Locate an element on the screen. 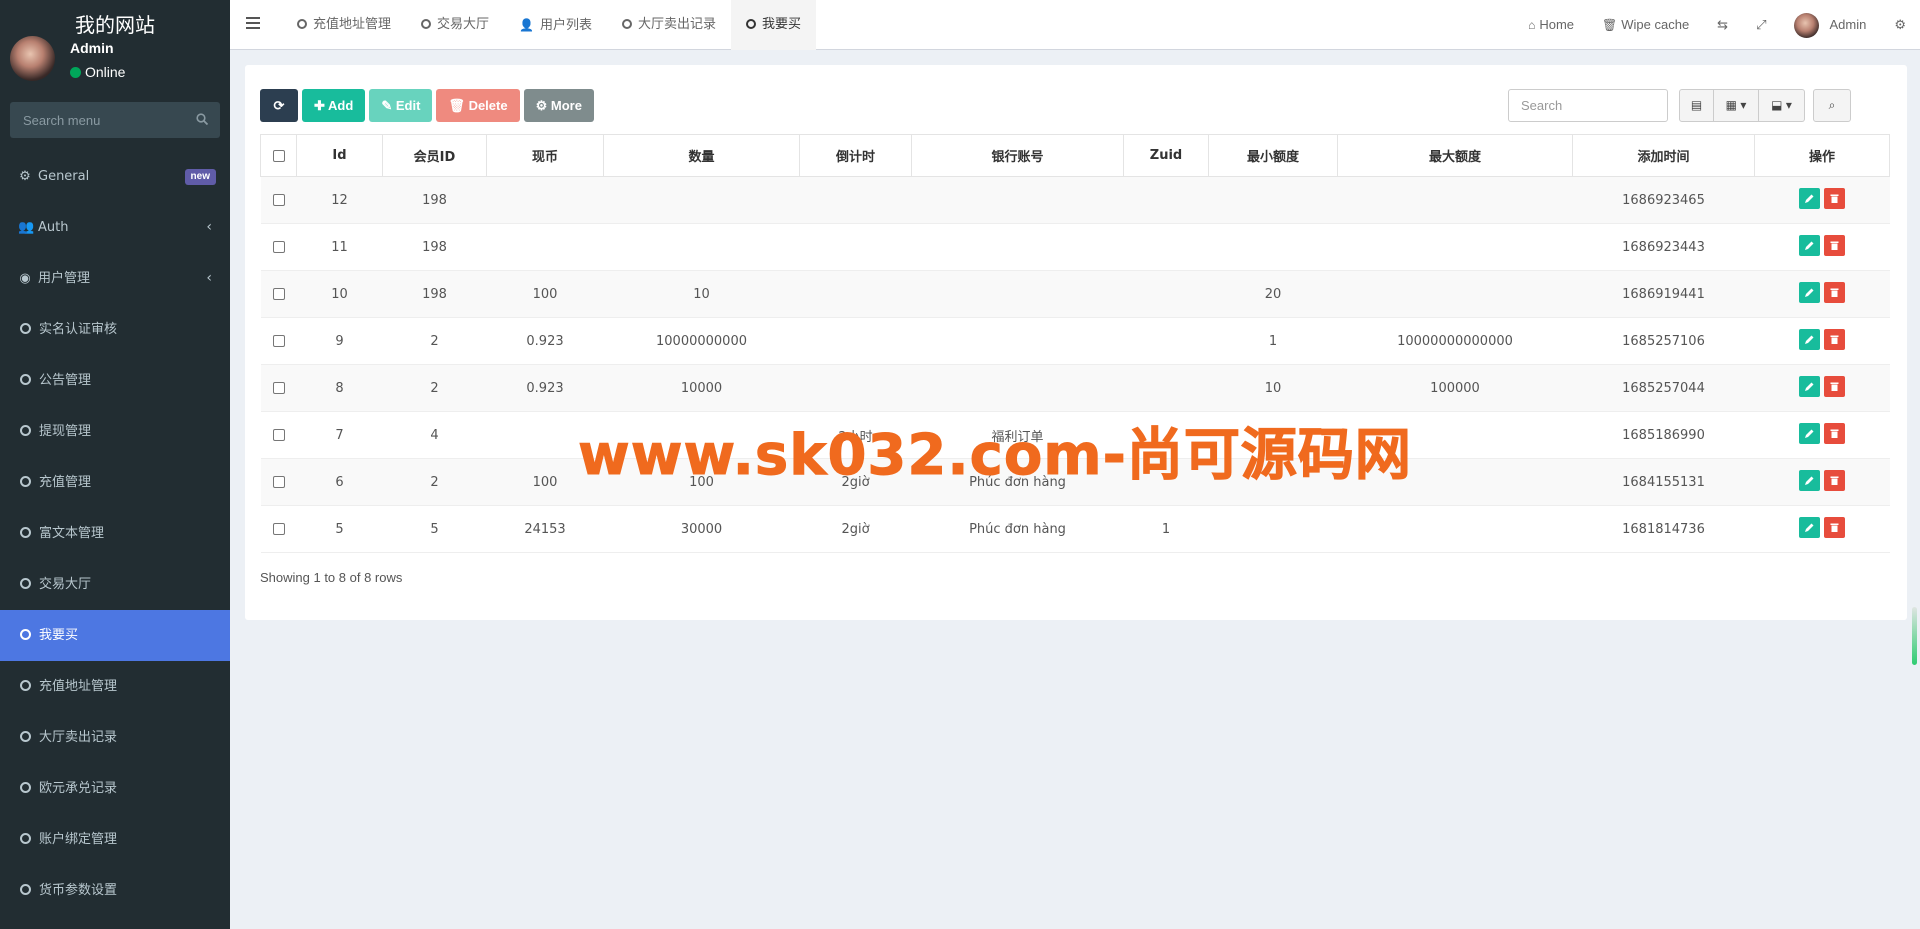 The width and height of the screenshot is (1920, 929). trash-icon is located at coordinates (1834, 245).